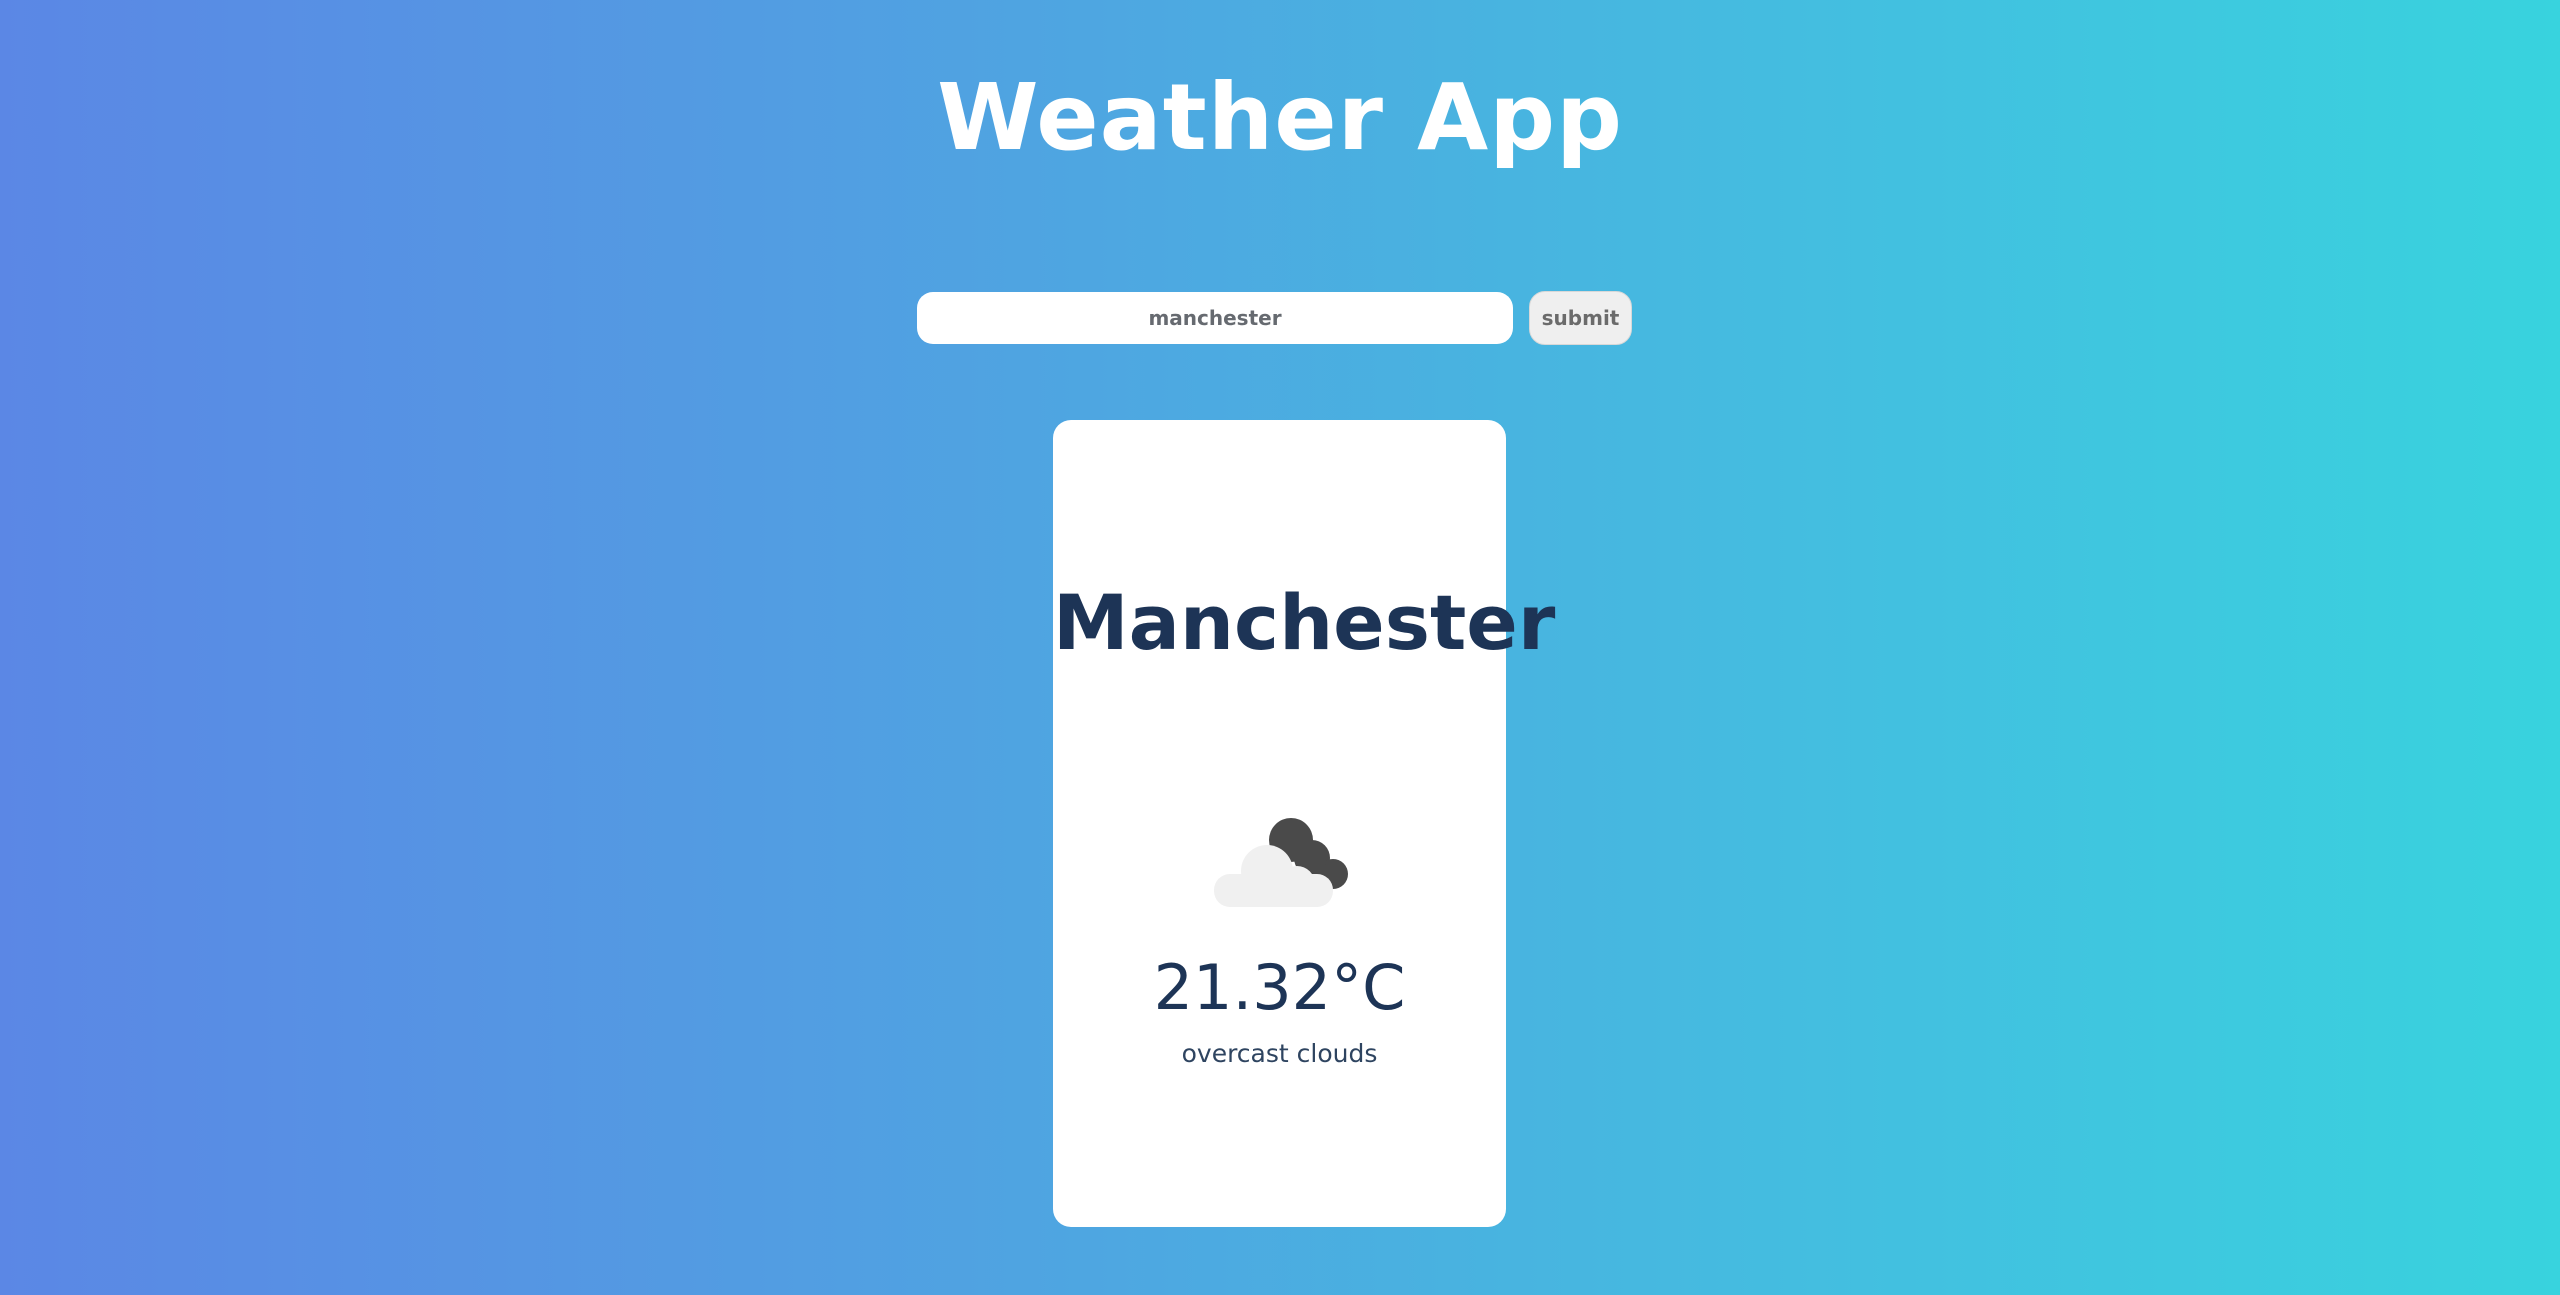 Image resolution: width=2560 pixels, height=1295 pixels. What do you see at coordinates (1279, 987) in the screenshot?
I see `temperature: 21.32°C` at bounding box center [1279, 987].